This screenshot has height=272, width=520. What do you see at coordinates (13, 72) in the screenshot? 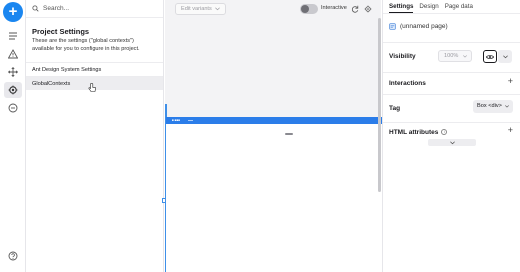
I see `move-icon` at bounding box center [13, 72].